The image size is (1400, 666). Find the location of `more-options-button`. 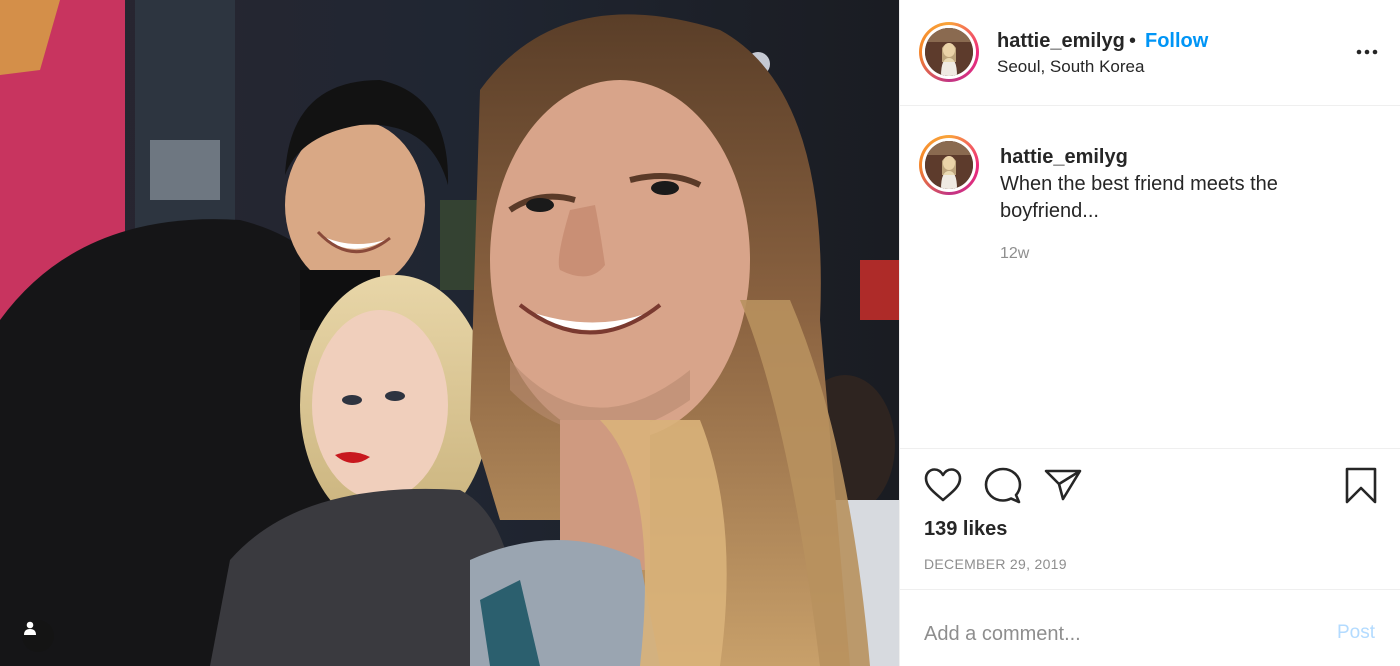

more-options-button is located at coordinates (1367, 52).